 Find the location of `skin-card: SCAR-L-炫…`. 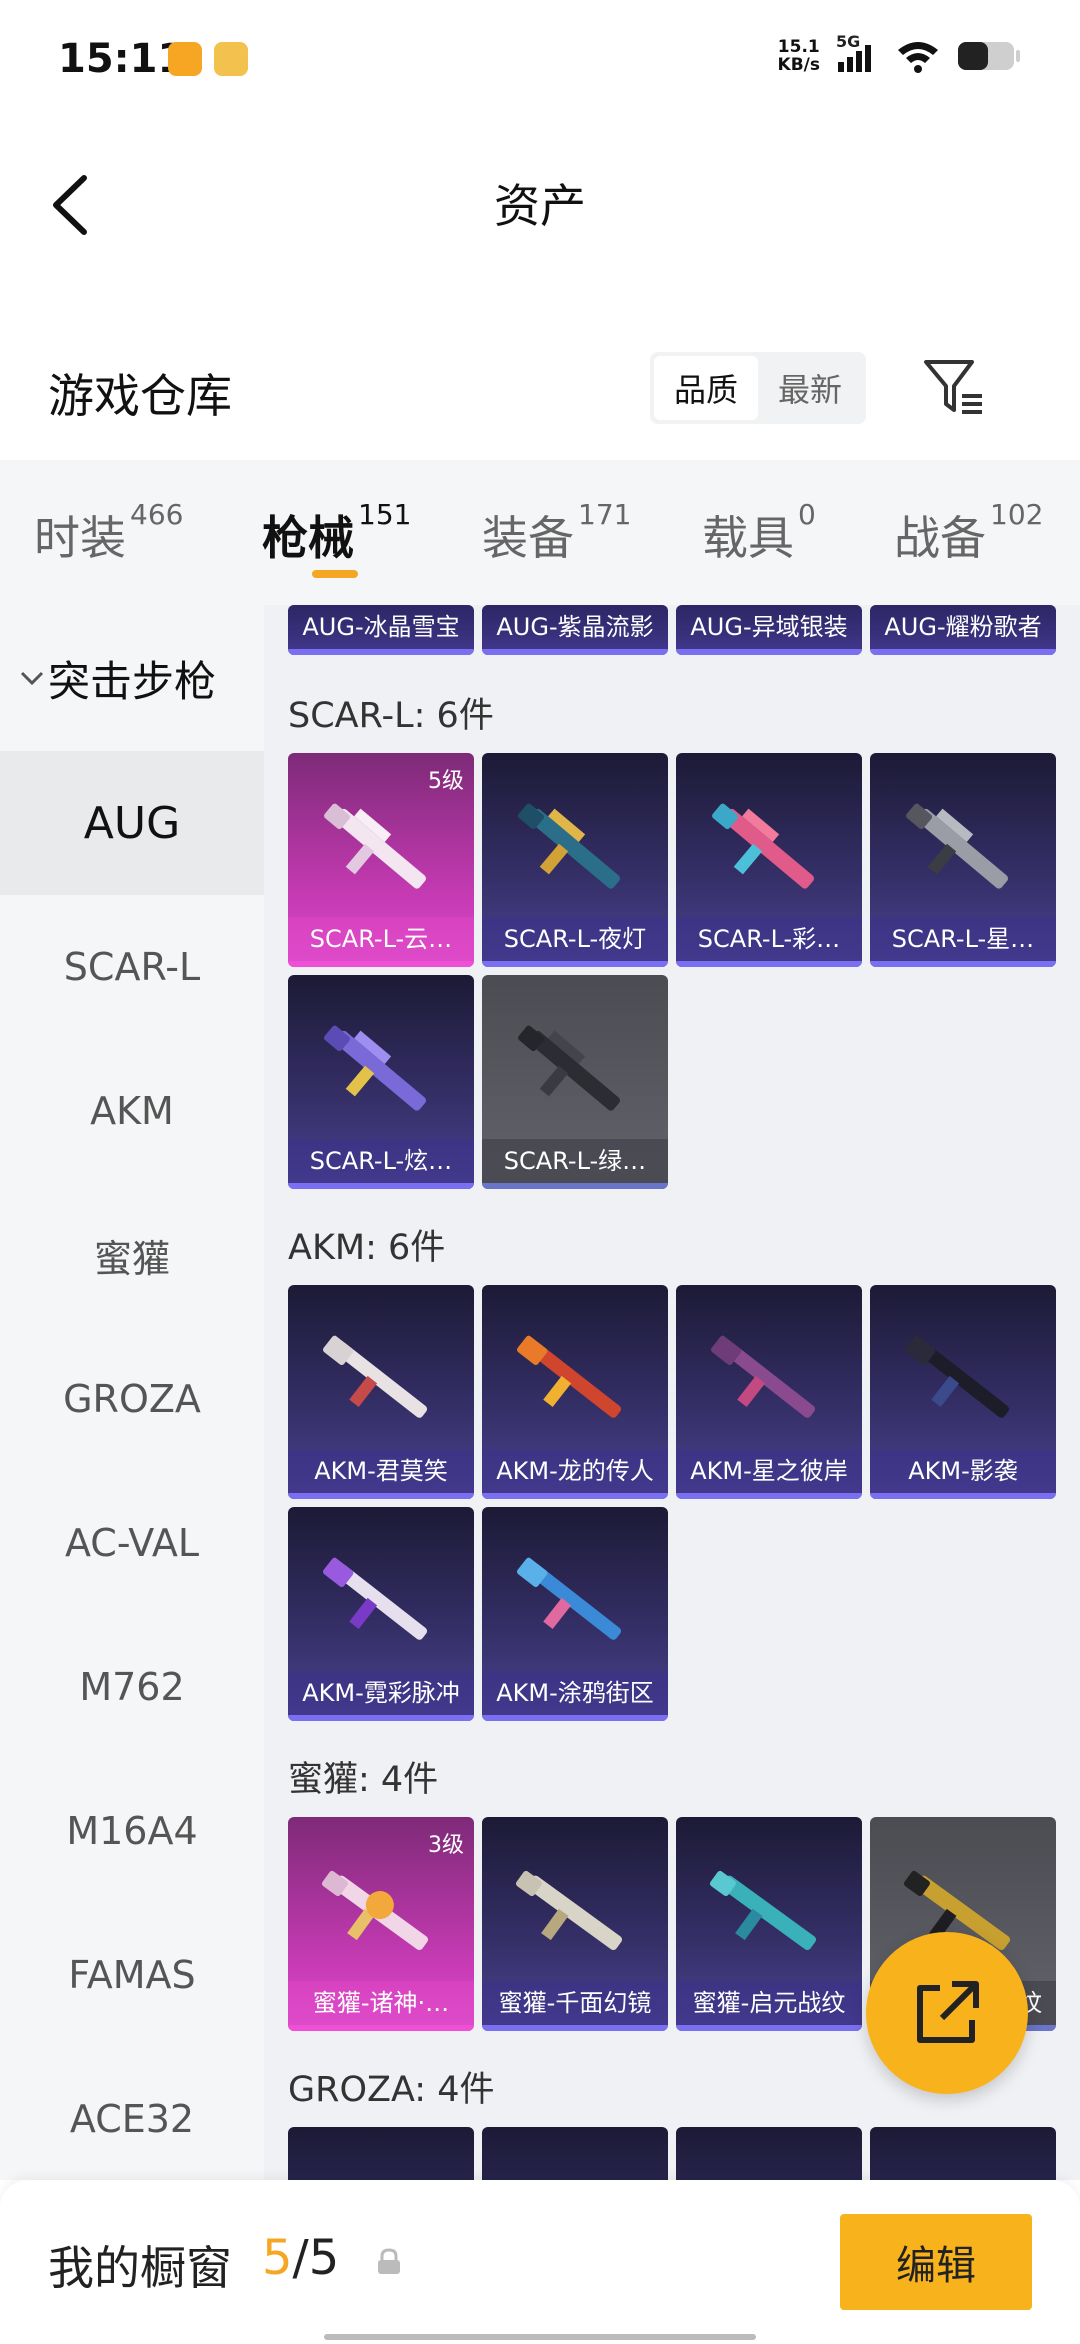

skin-card: SCAR-L-炫… is located at coordinates (381, 1082).